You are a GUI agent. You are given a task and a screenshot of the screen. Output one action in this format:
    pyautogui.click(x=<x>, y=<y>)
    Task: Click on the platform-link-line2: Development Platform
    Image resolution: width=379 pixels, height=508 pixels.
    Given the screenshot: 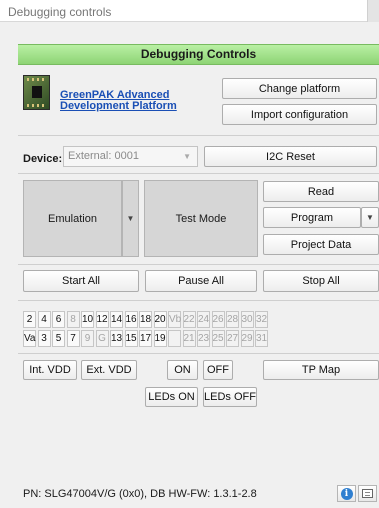 What is the action you would take?
    pyautogui.click(x=118, y=106)
    